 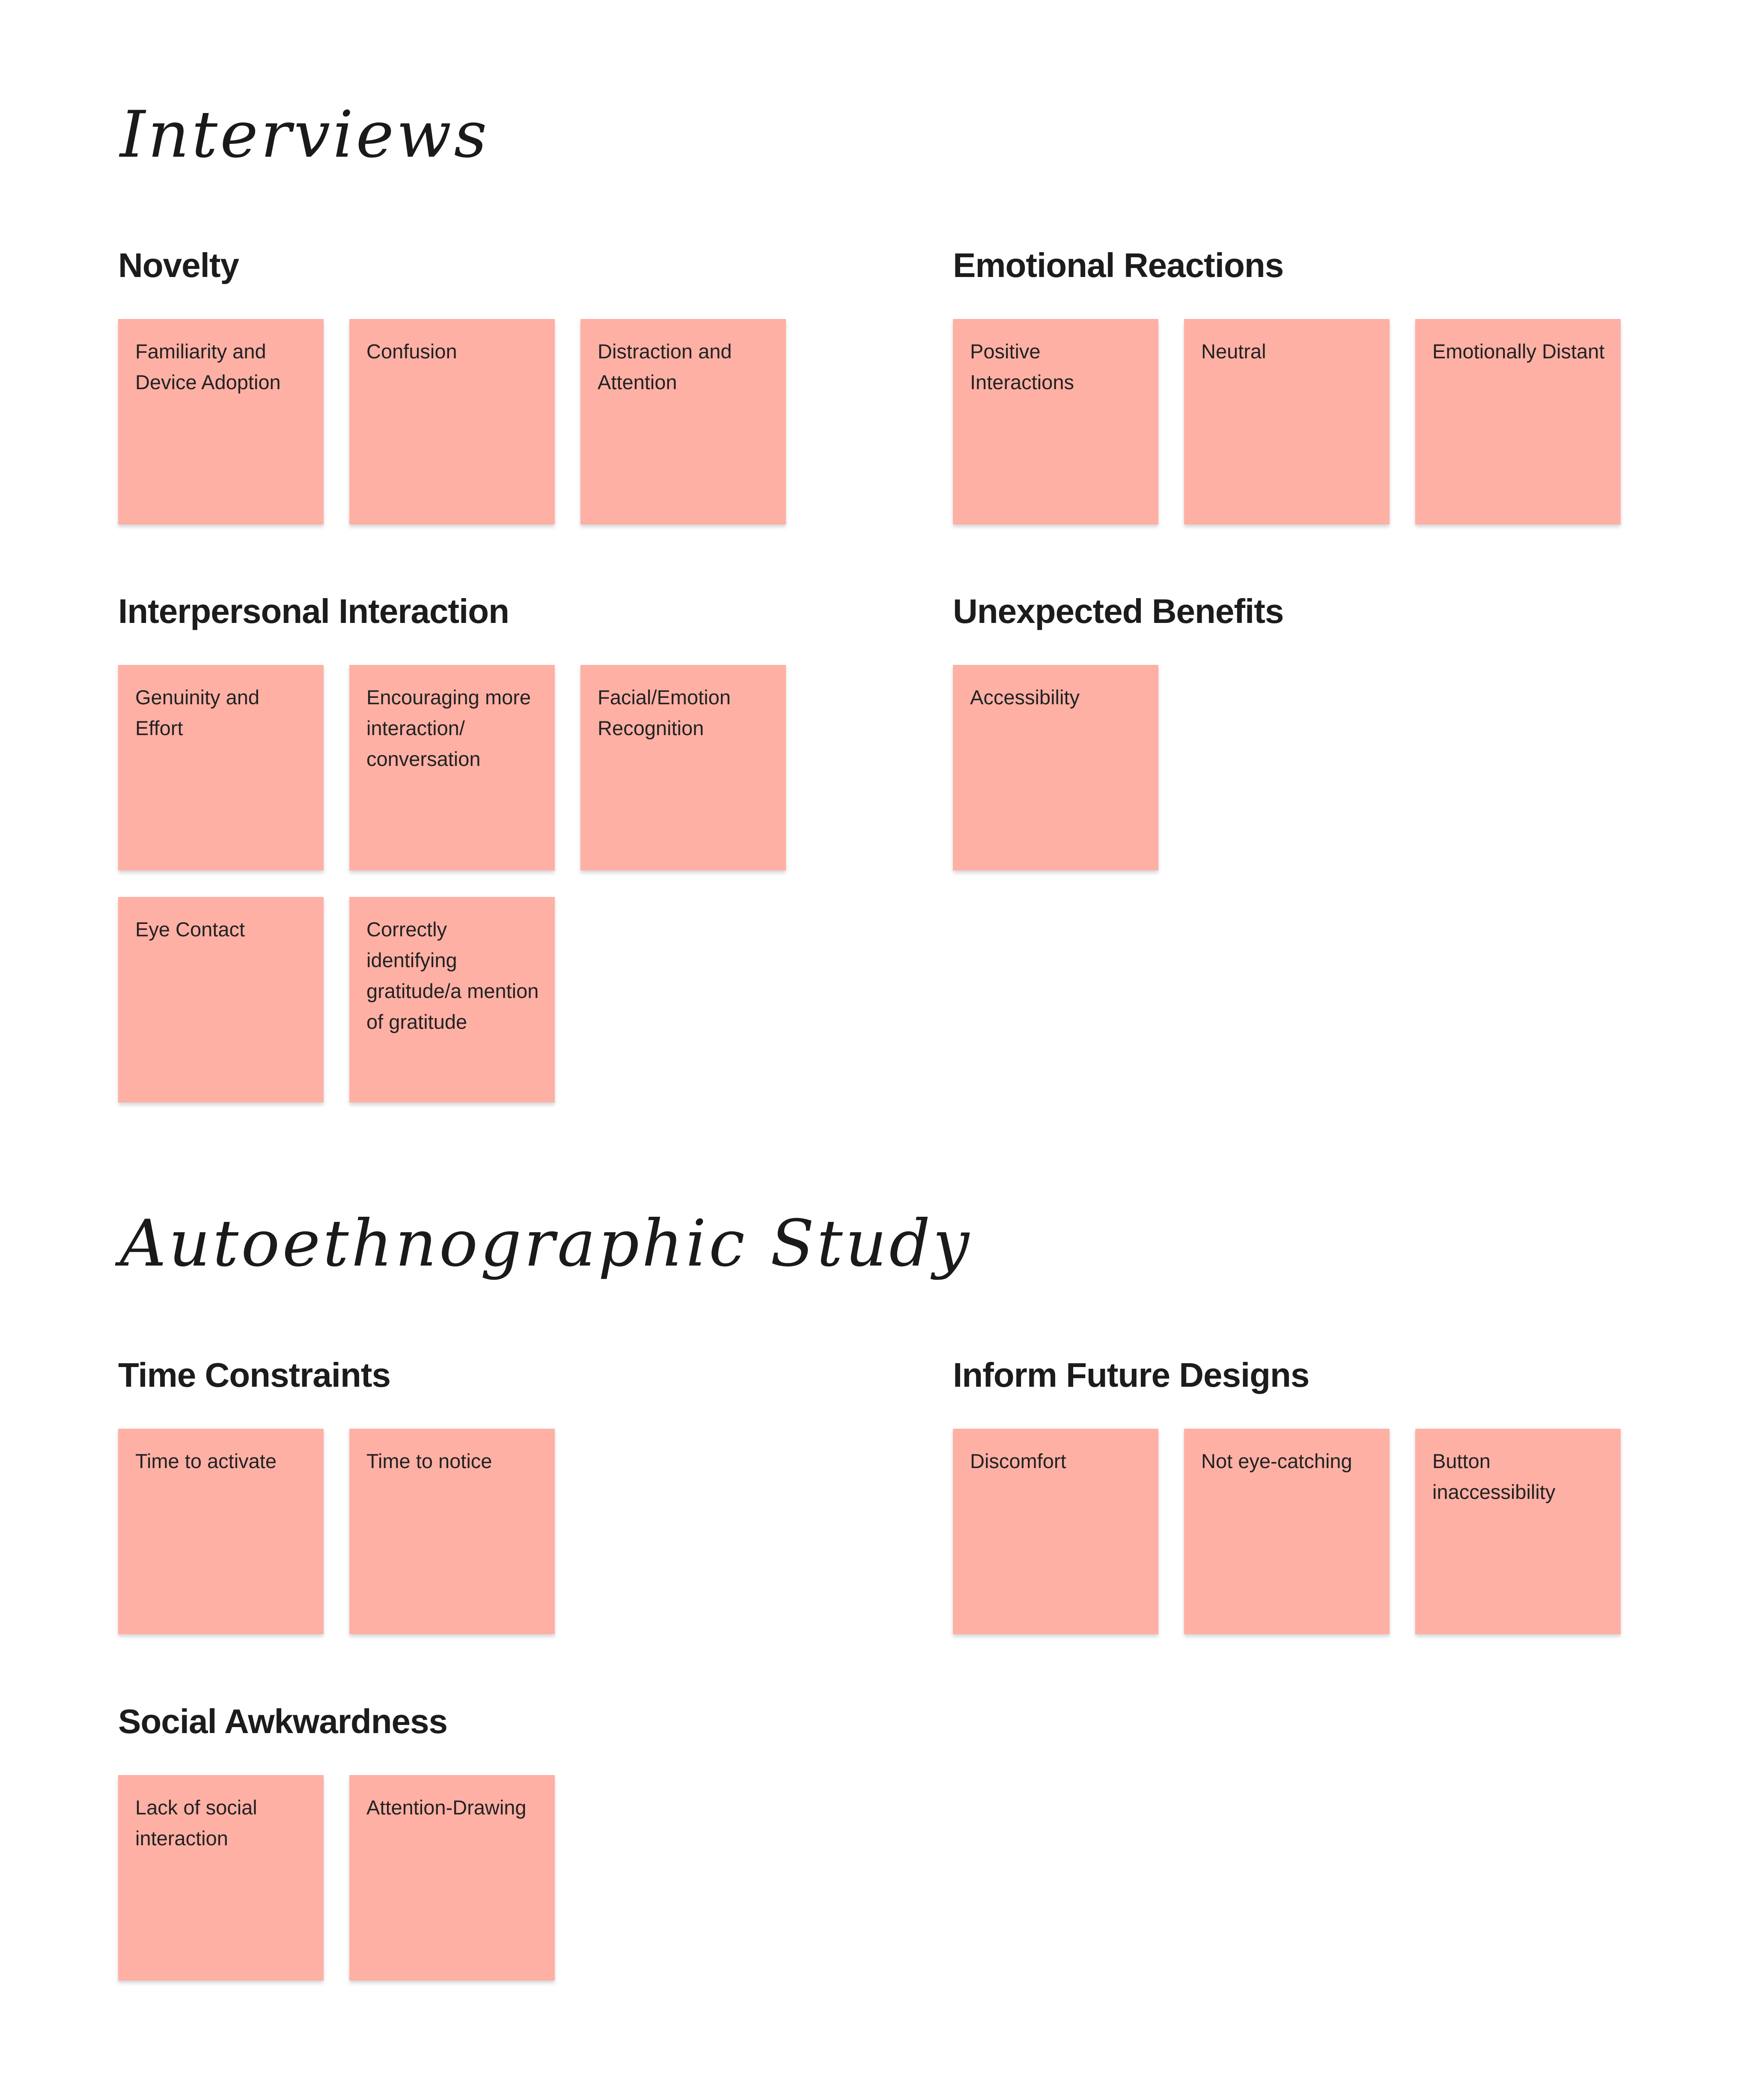 I want to click on group-unexpected-benefits: Unexpected Benefits Accessibility, so click(x=1118, y=731).